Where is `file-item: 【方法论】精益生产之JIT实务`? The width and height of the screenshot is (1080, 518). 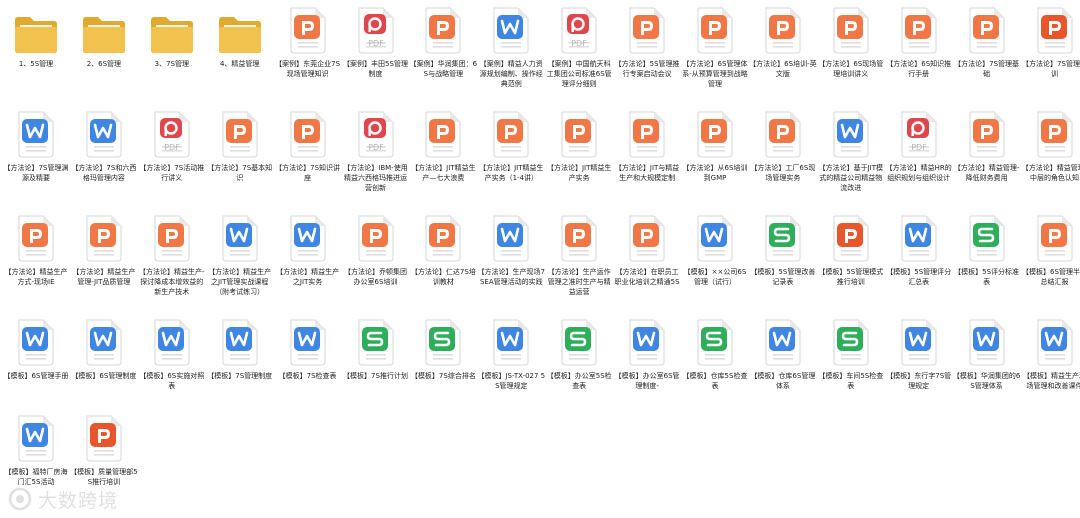 file-item: 【方法论】精益生产之JIT实务 is located at coordinates (308, 249).